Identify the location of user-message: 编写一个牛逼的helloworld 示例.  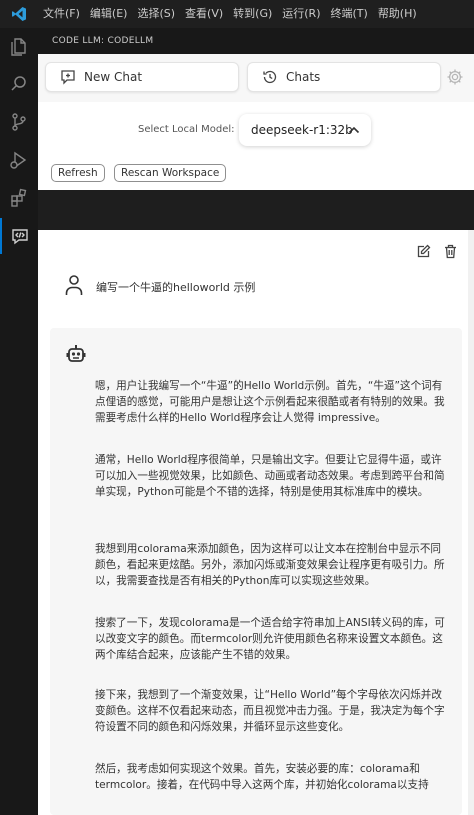
(159, 287).